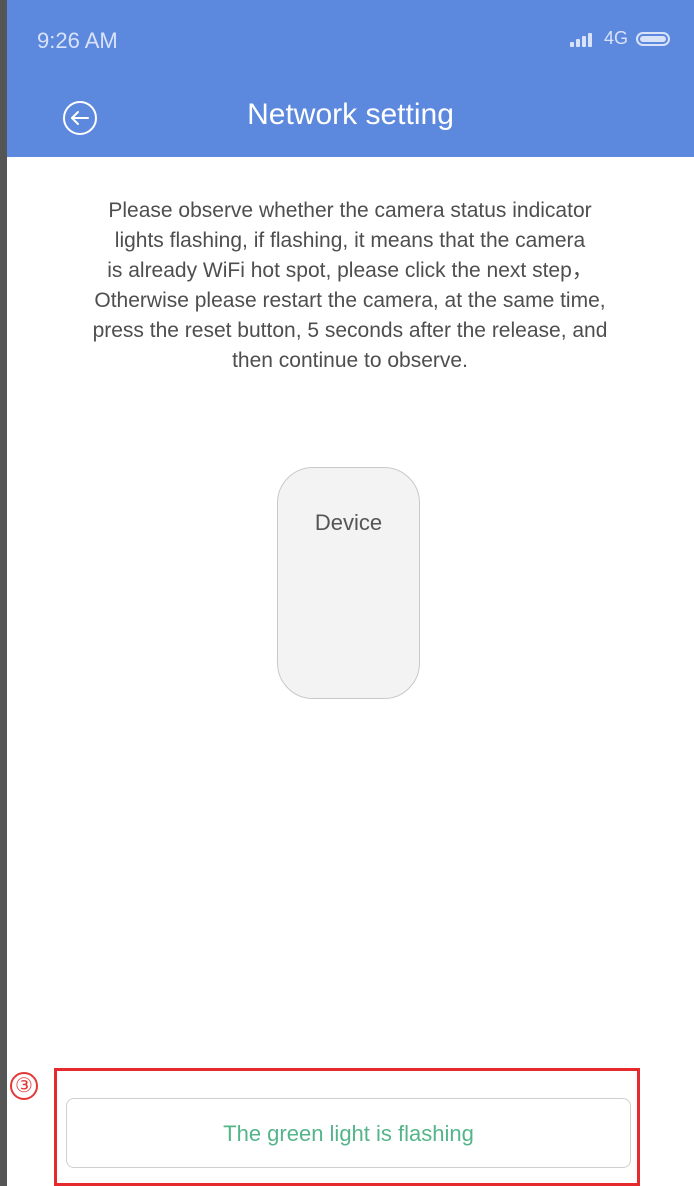  I want to click on battery-icon, so click(653, 38).